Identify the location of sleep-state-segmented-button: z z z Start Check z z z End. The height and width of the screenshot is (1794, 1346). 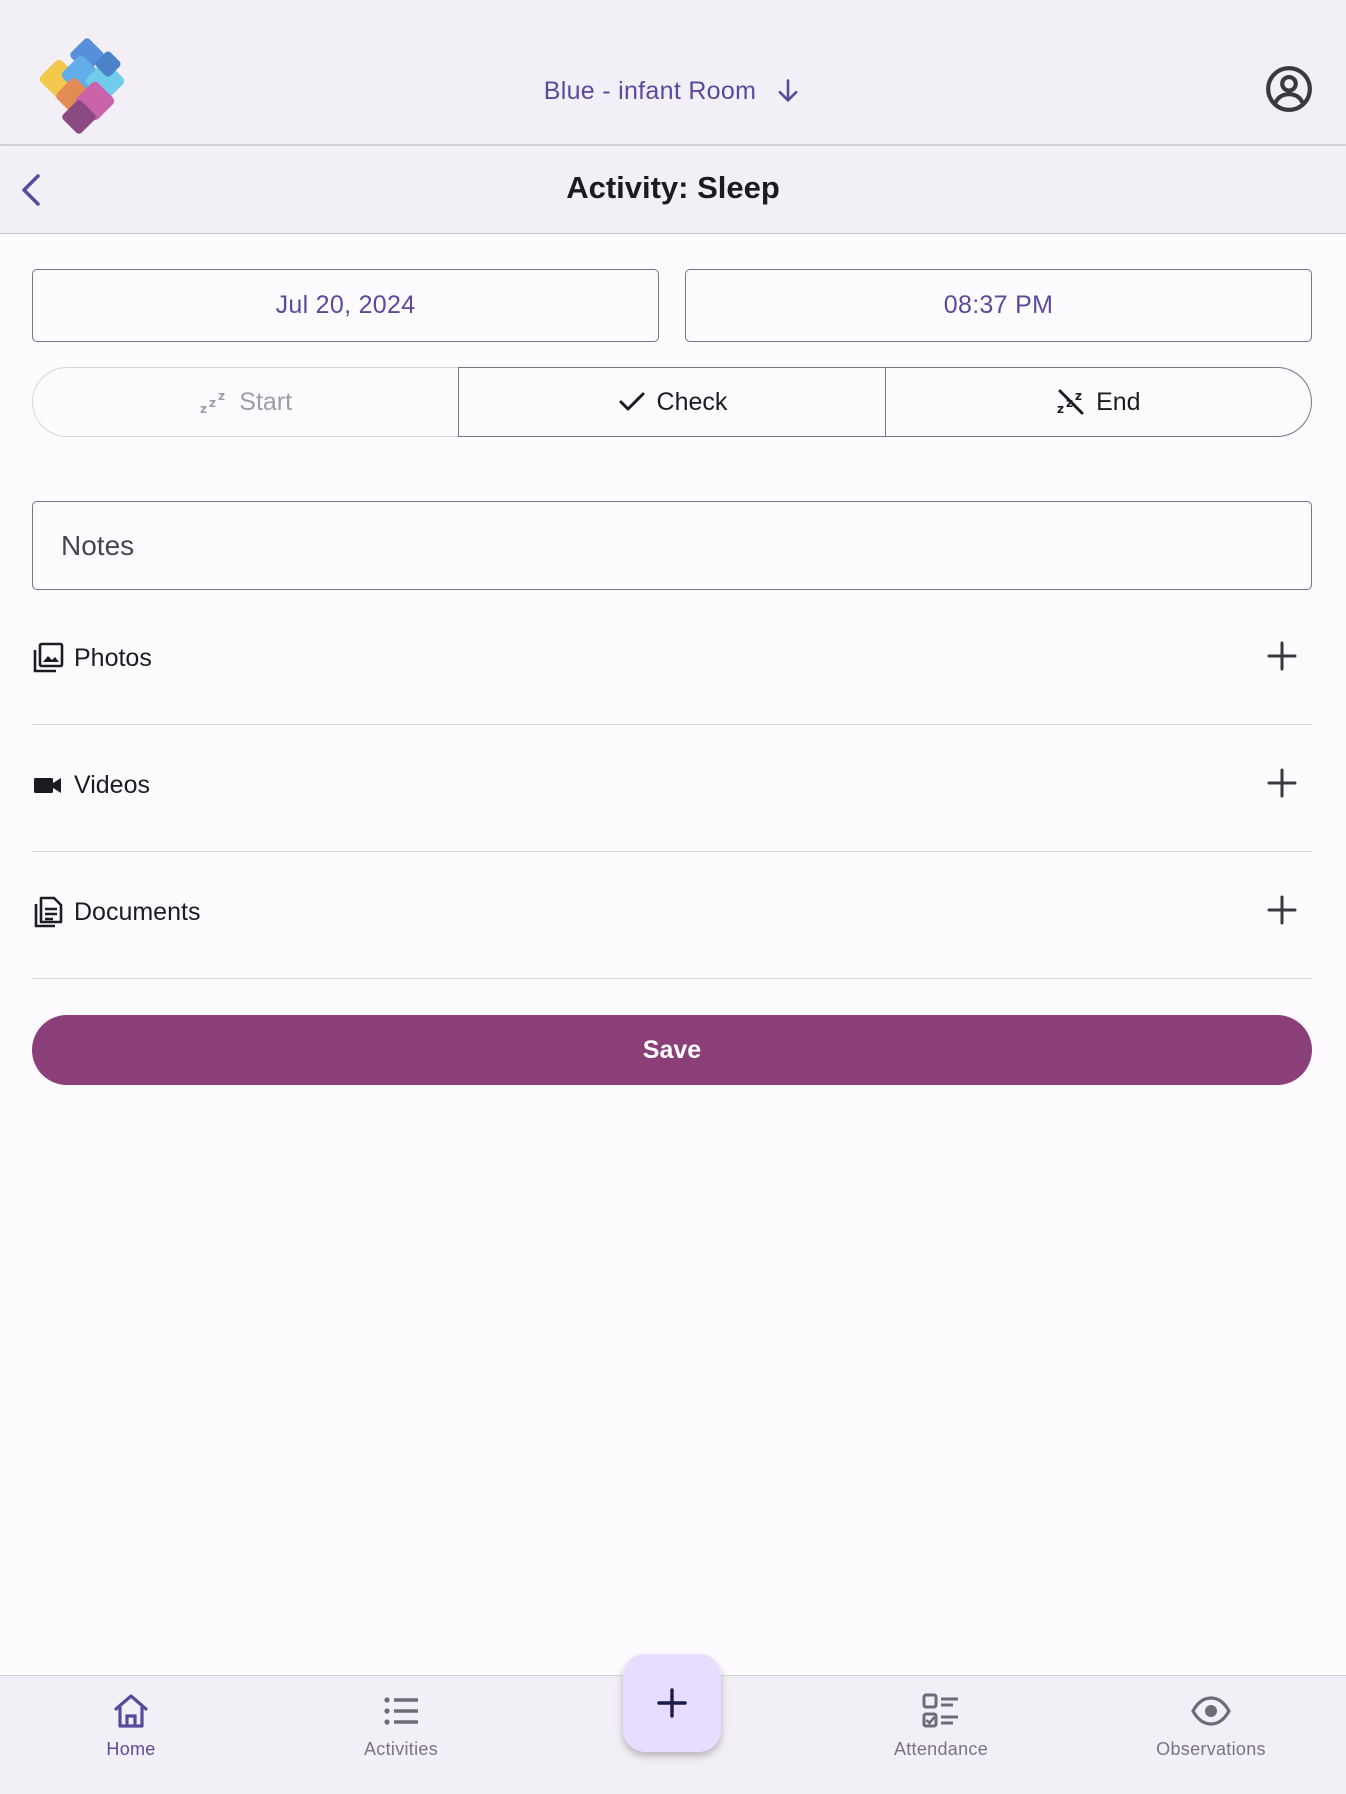
(672, 402).